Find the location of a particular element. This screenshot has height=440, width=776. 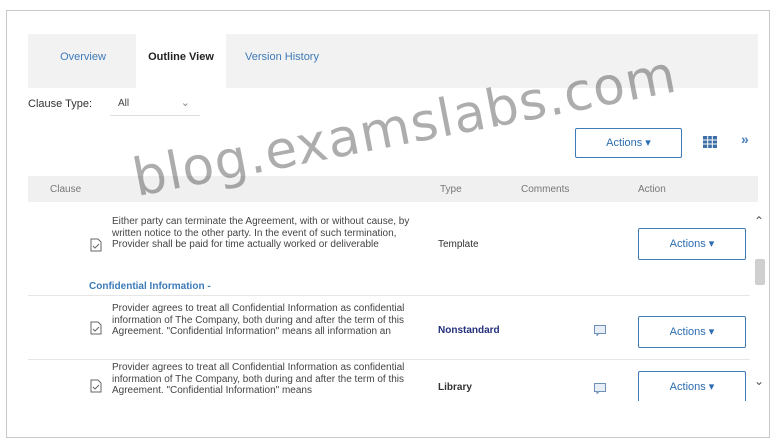

scroll-up-icon: ⌃ is located at coordinates (759, 221).